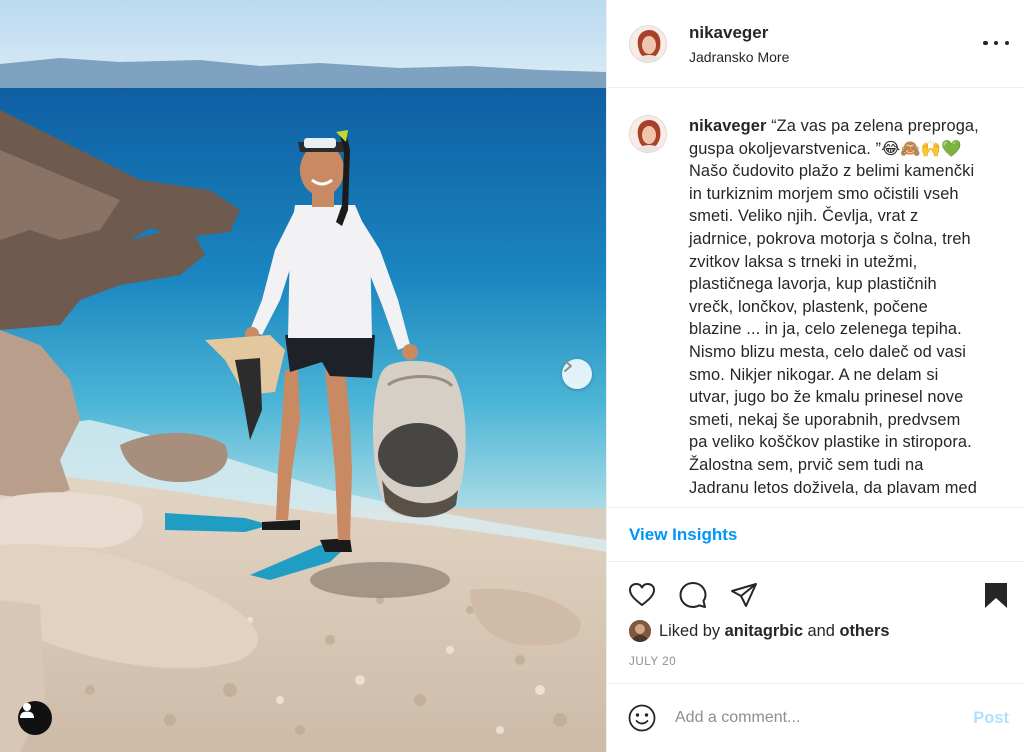  What do you see at coordinates (806, 464) in the screenshot?
I see `caption-line: Žalostna sem, prvič sem tudi na` at bounding box center [806, 464].